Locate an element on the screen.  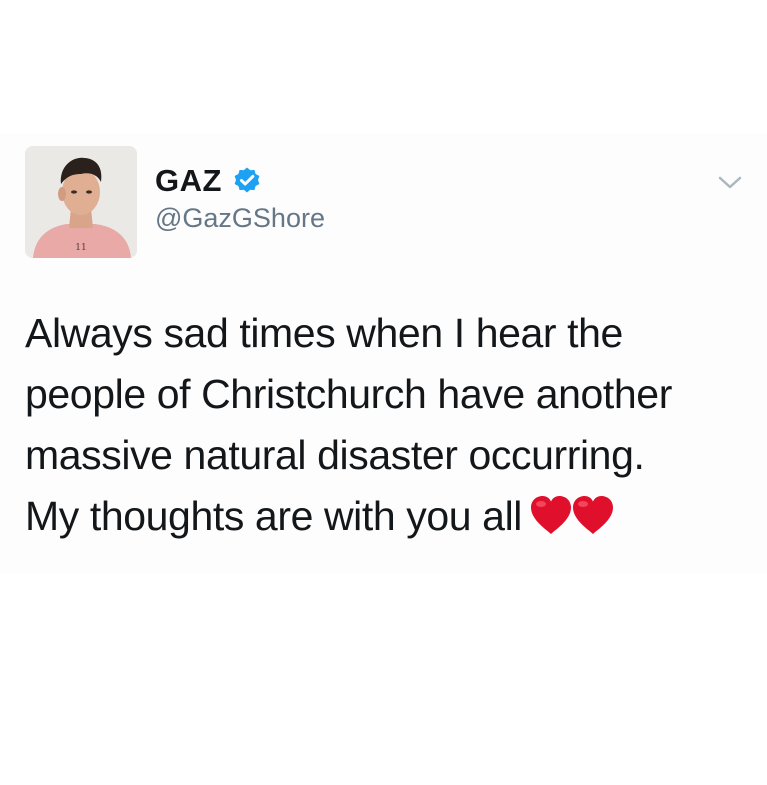
avatar: 11 is located at coordinates (81, 202).